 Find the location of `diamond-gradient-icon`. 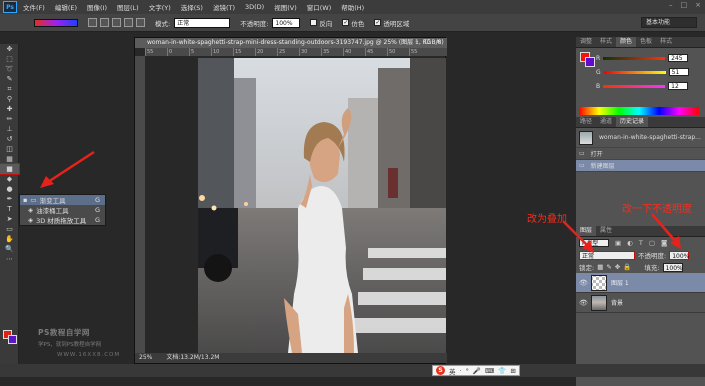

diamond-gradient-icon is located at coordinates (140, 22).